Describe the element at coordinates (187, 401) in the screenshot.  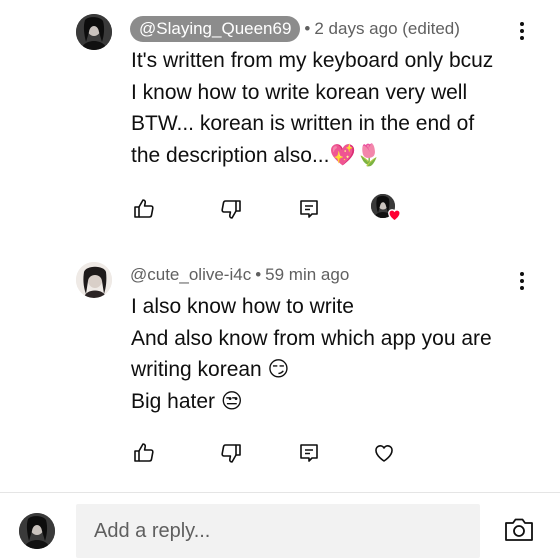
I see `comment-line: Big hater 😒` at that location.